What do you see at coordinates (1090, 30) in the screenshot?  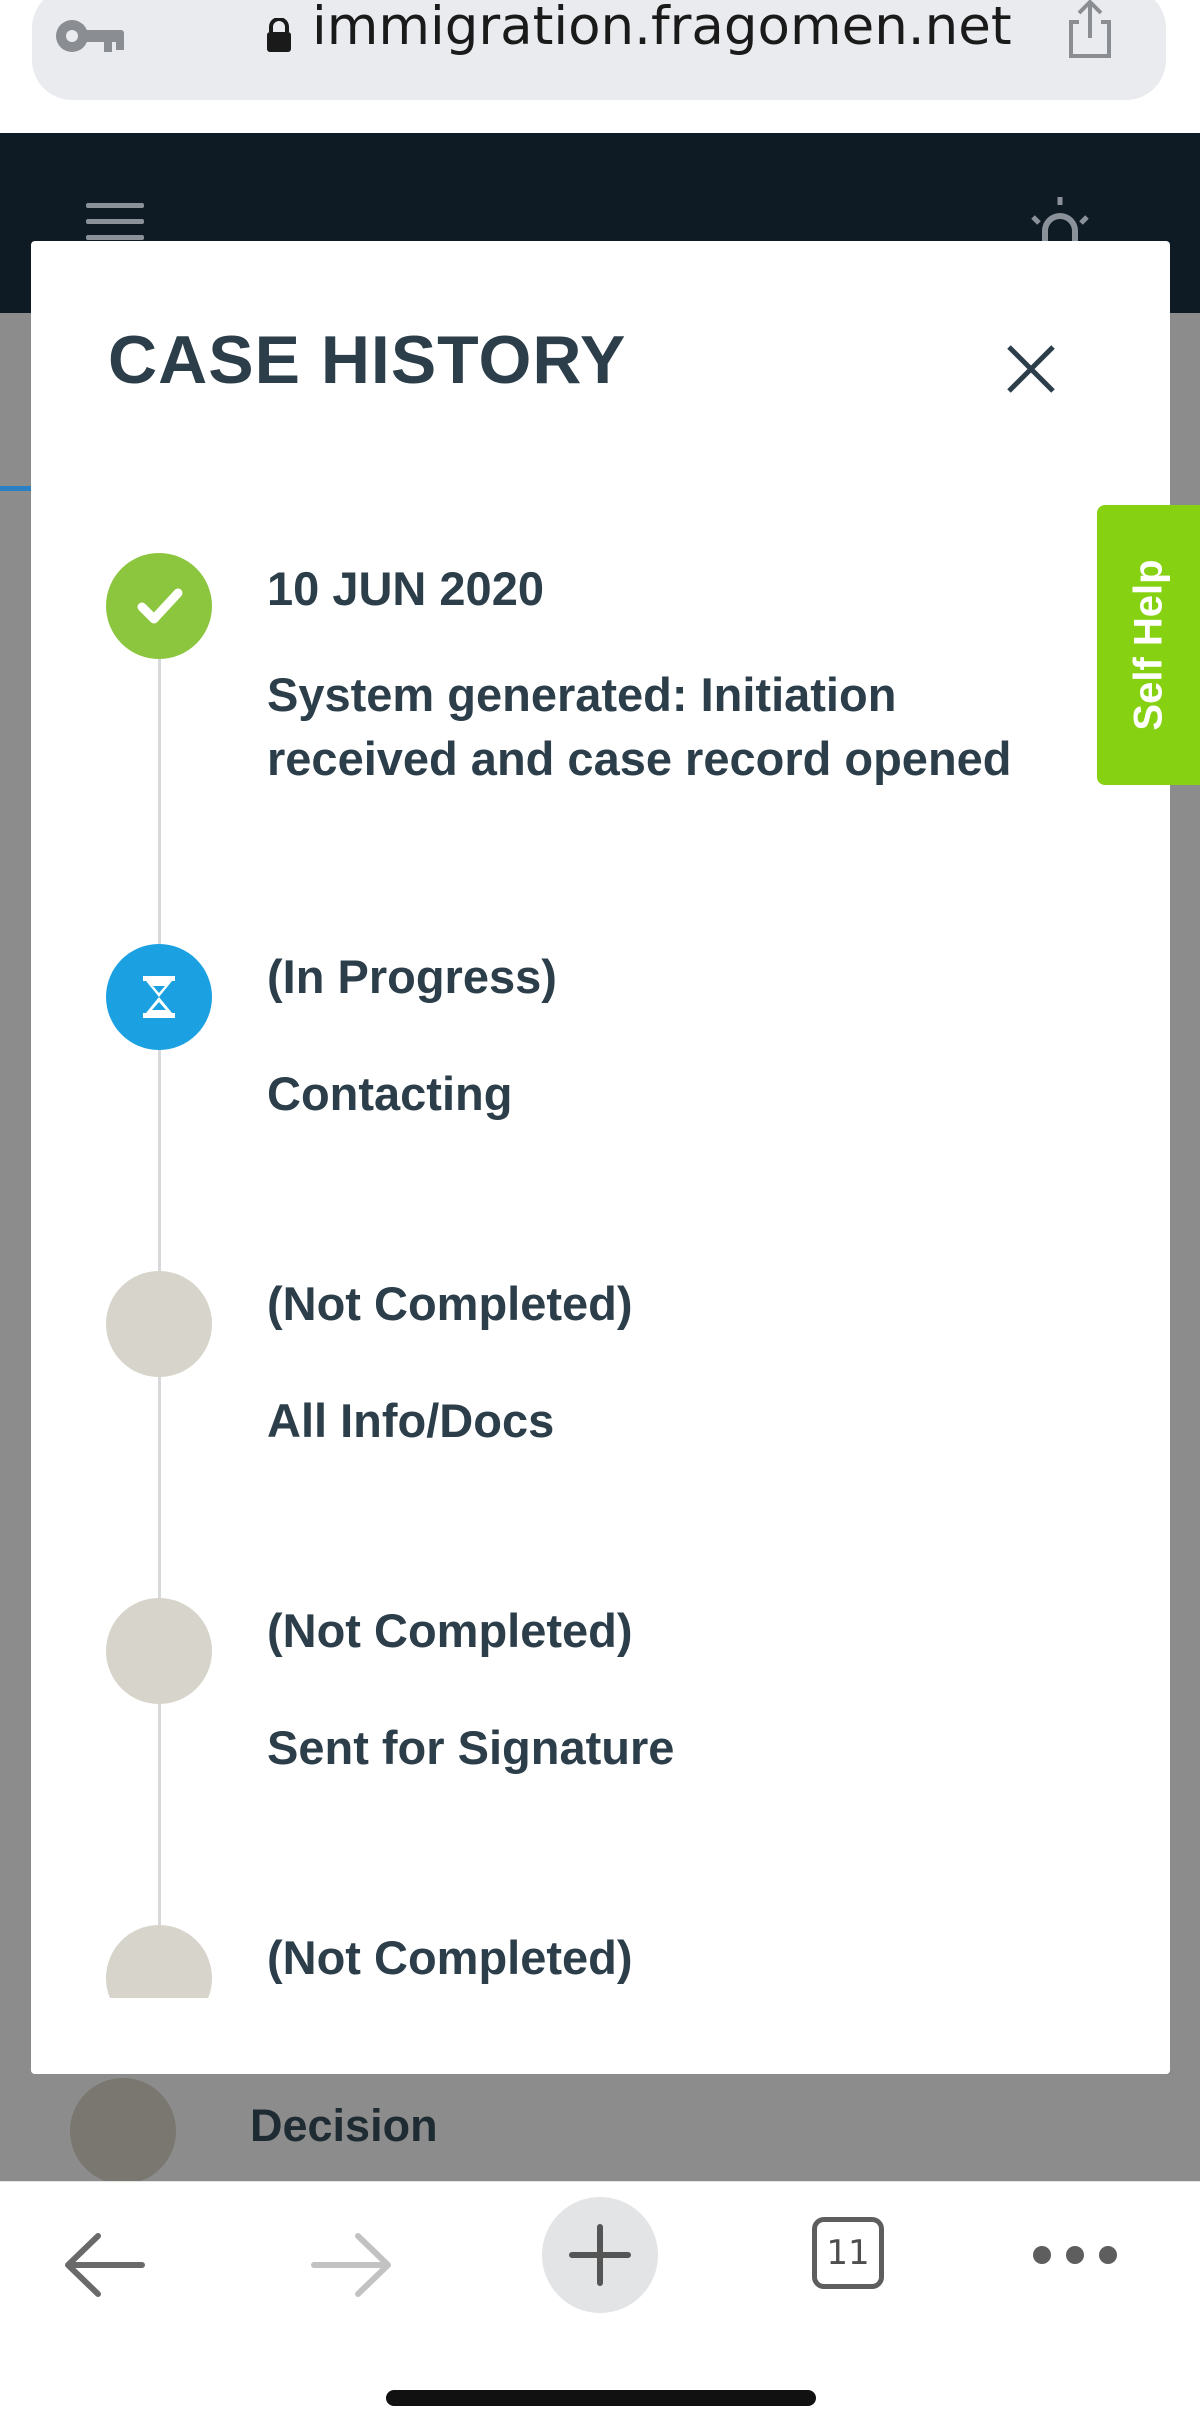 I see `share-icon` at bounding box center [1090, 30].